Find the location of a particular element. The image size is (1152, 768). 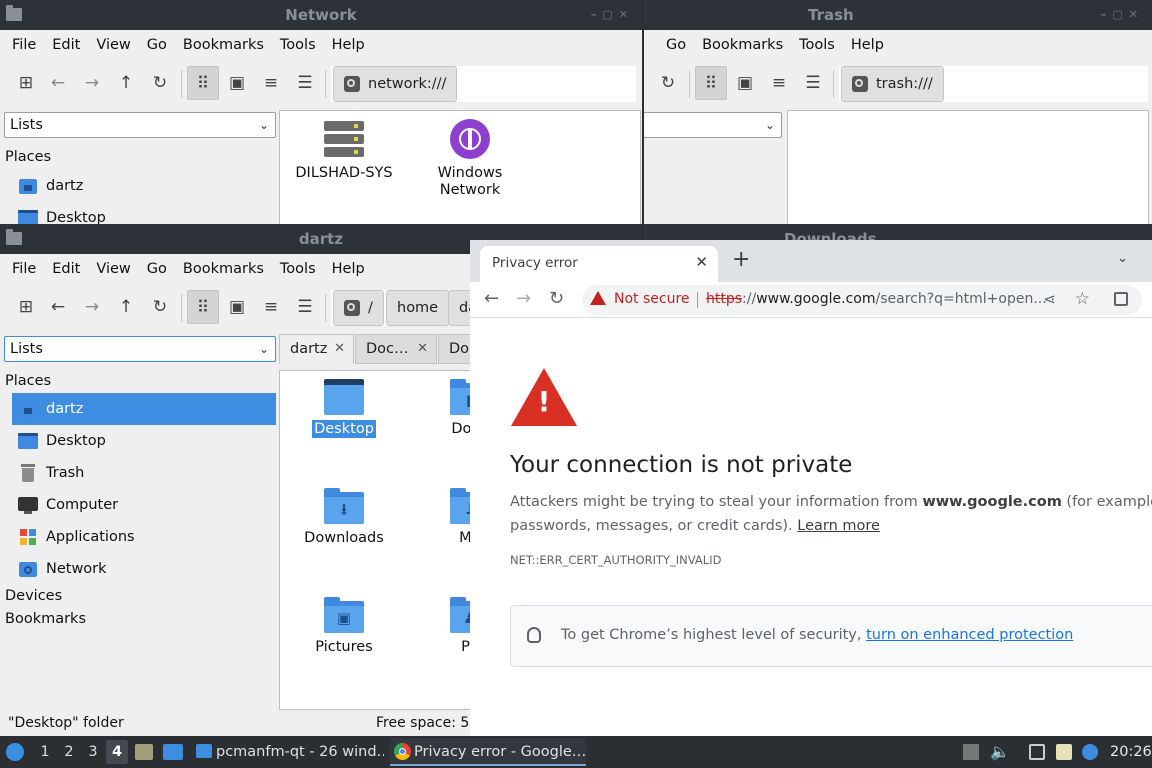

side-pane-mode-select: ⌄ is located at coordinates (713, 125).